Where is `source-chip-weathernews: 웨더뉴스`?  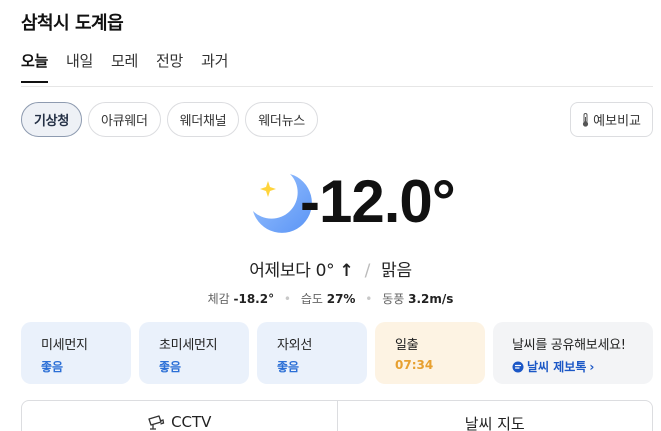 source-chip-weathernews: 웨더뉴스 is located at coordinates (281, 119).